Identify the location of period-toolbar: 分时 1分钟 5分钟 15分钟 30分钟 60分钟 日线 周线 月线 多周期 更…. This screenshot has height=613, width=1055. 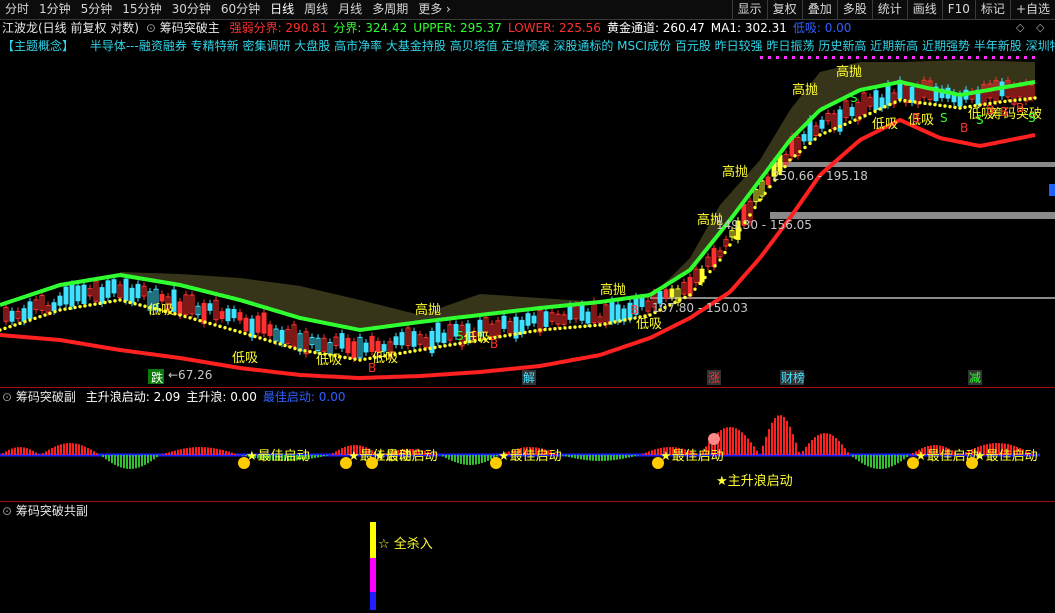
(527, 10).